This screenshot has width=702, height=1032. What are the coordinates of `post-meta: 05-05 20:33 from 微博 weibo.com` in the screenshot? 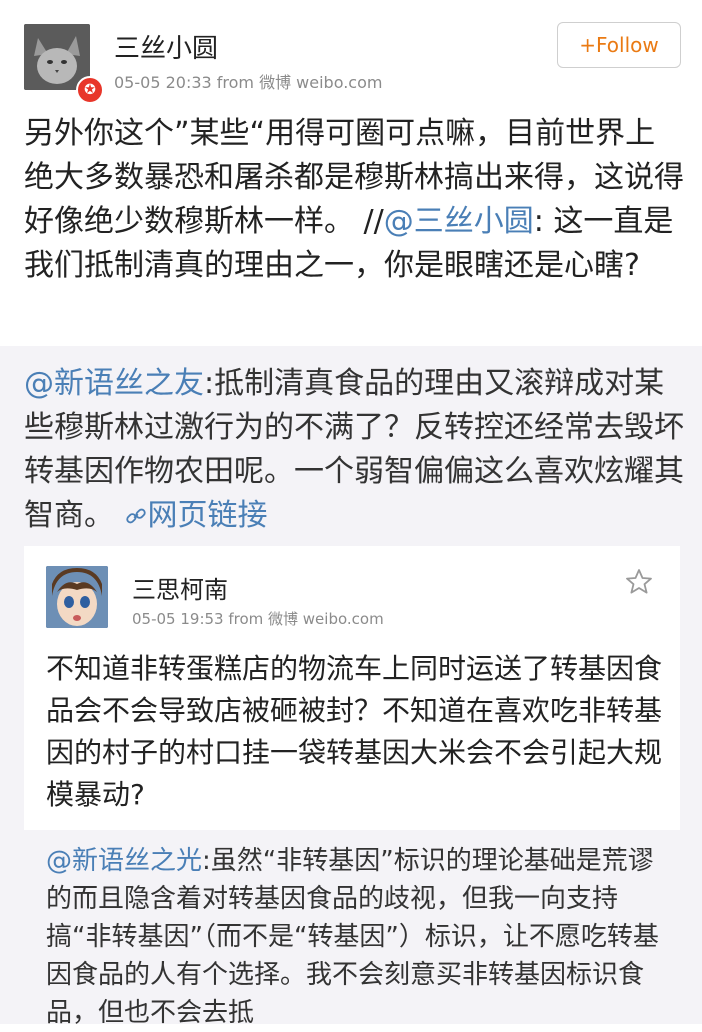 It's located at (248, 82).